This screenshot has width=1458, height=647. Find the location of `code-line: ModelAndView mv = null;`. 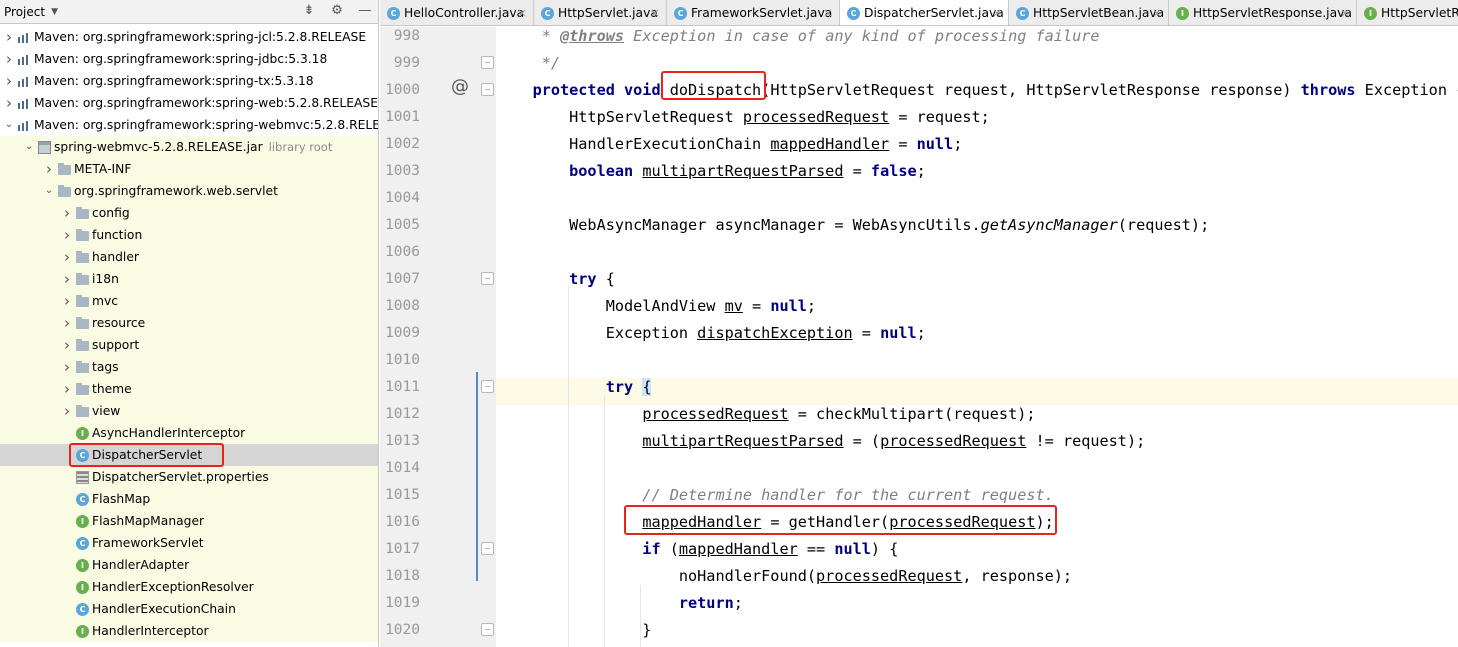

code-line: ModelAndView mv = null; is located at coordinates (977, 310).